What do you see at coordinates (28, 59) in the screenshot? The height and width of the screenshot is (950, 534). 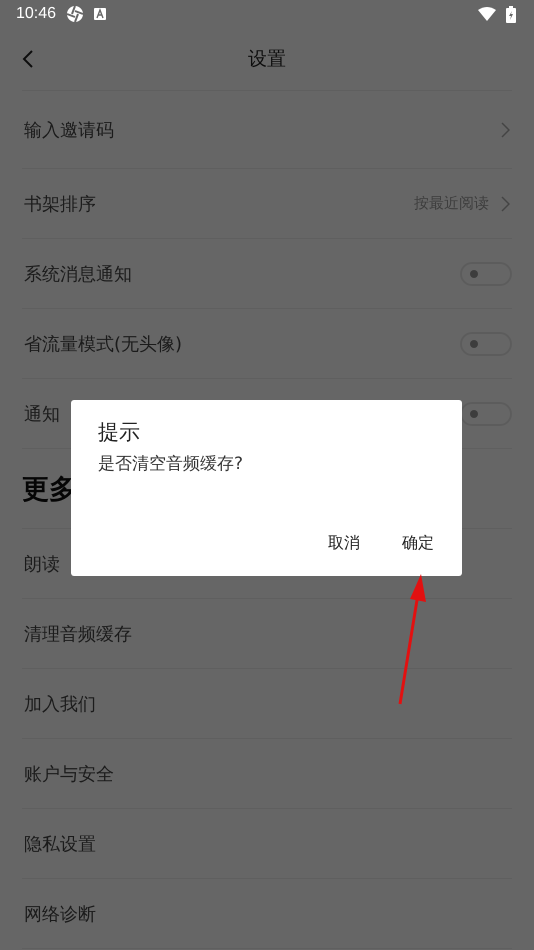 I see `back-icon` at bounding box center [28, 59].